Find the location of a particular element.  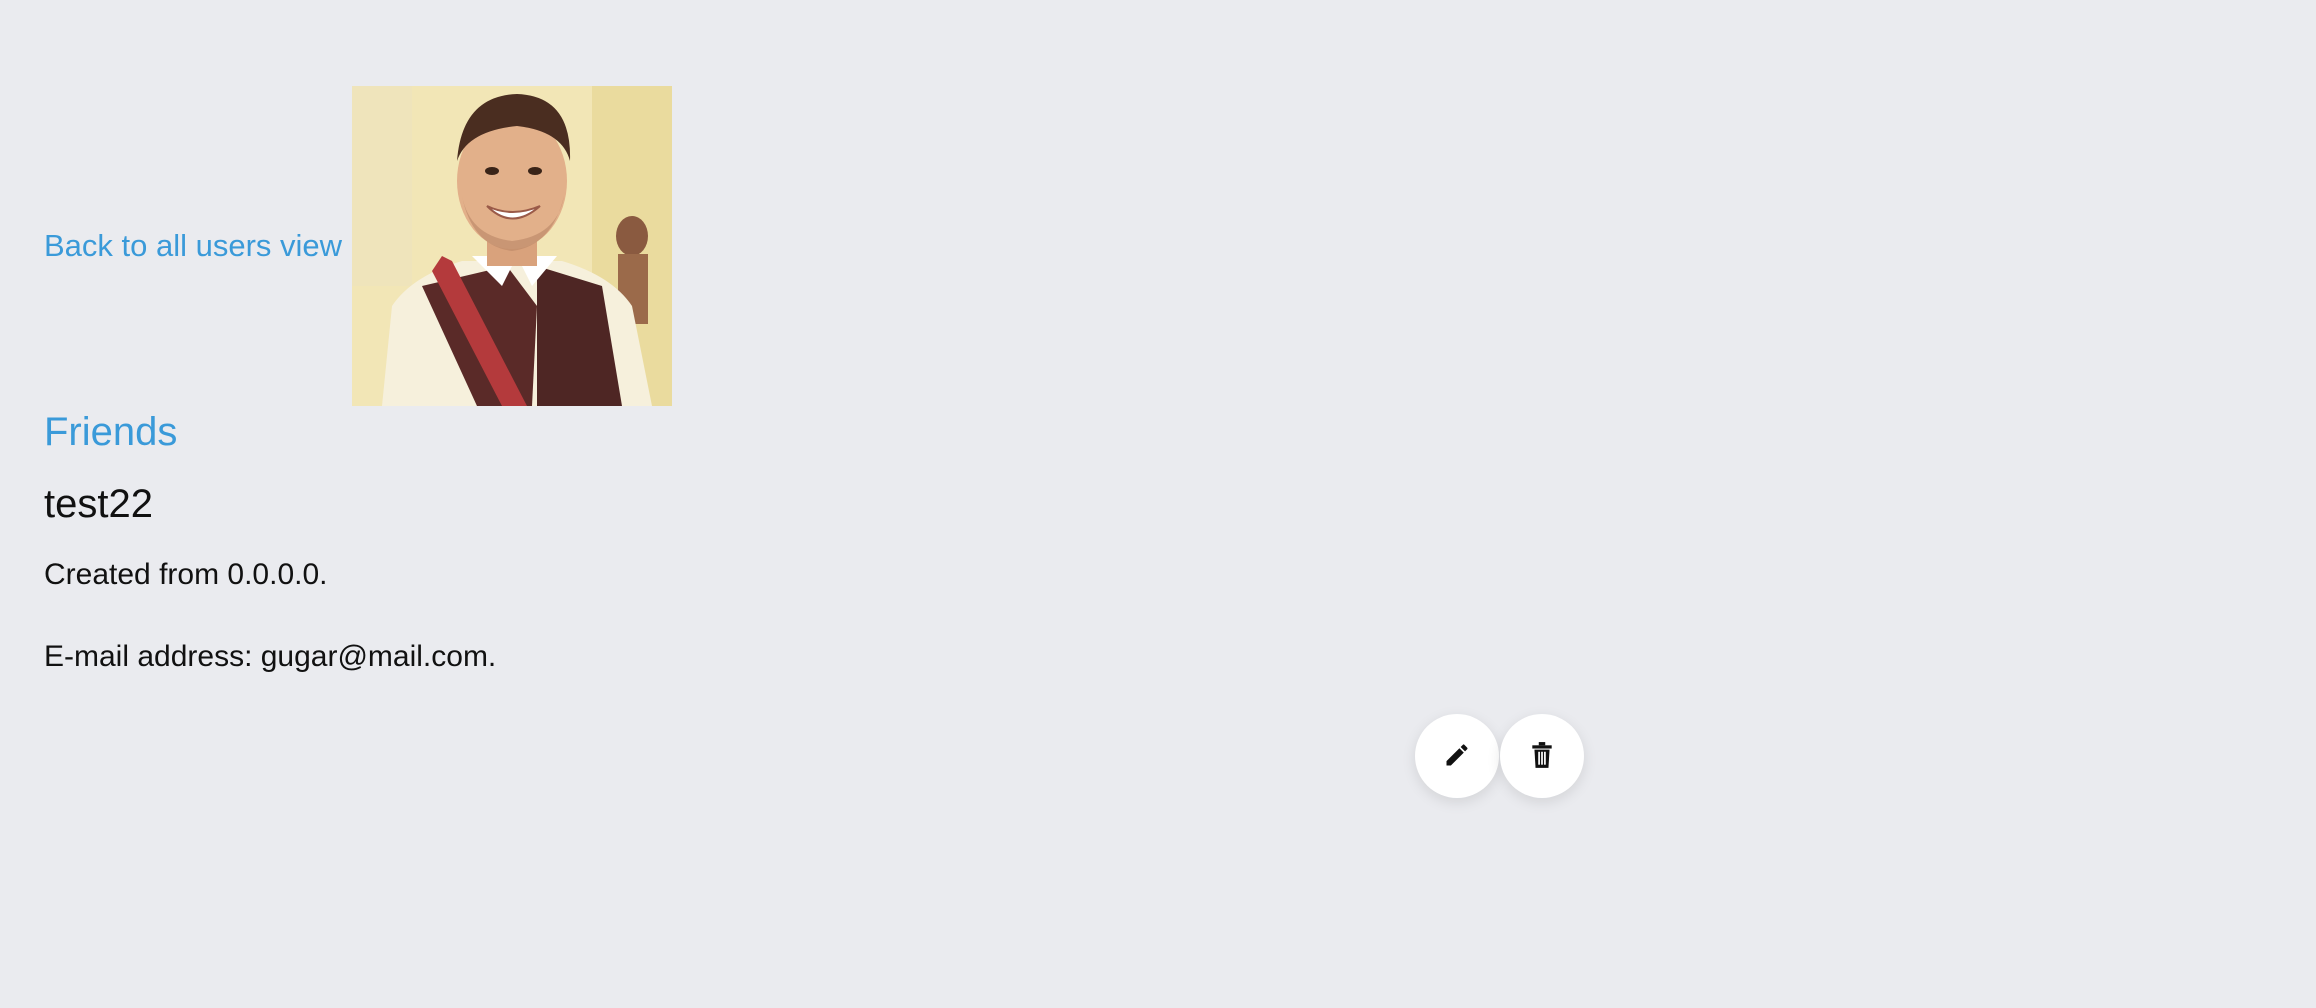

delete-user-button is located at coordinates (1542, 756).